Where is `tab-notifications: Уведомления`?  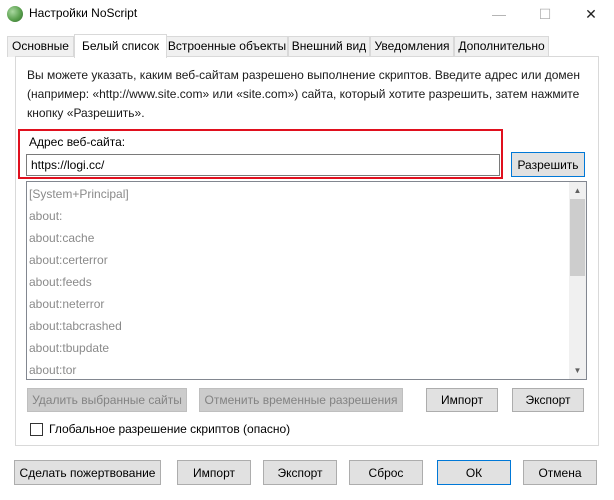 tab-notifications: Уведомления is located at coordinates (412, 46).